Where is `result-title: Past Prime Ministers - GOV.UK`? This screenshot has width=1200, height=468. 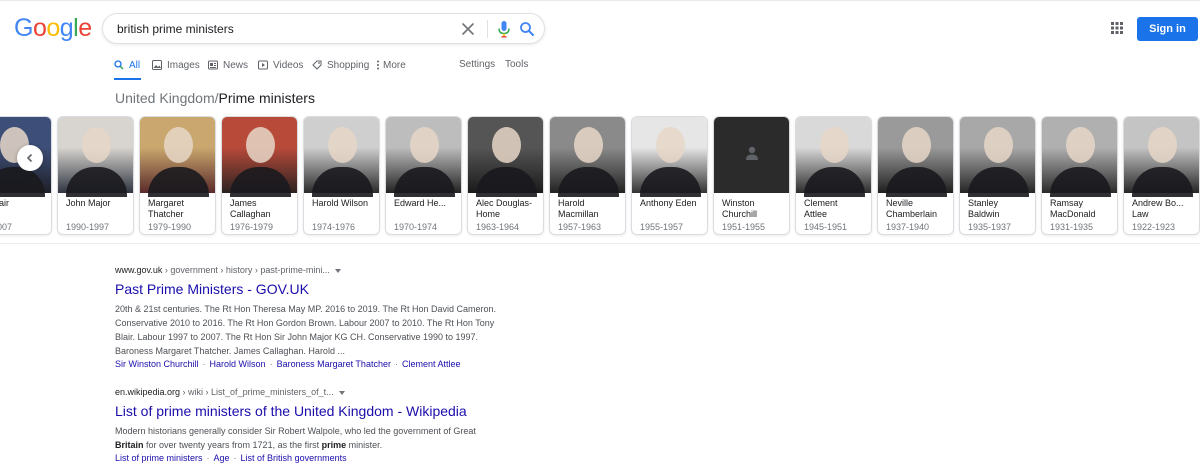 result-title: Past Prime Ministers - GOV.UK is located at coordinates (375, 289).